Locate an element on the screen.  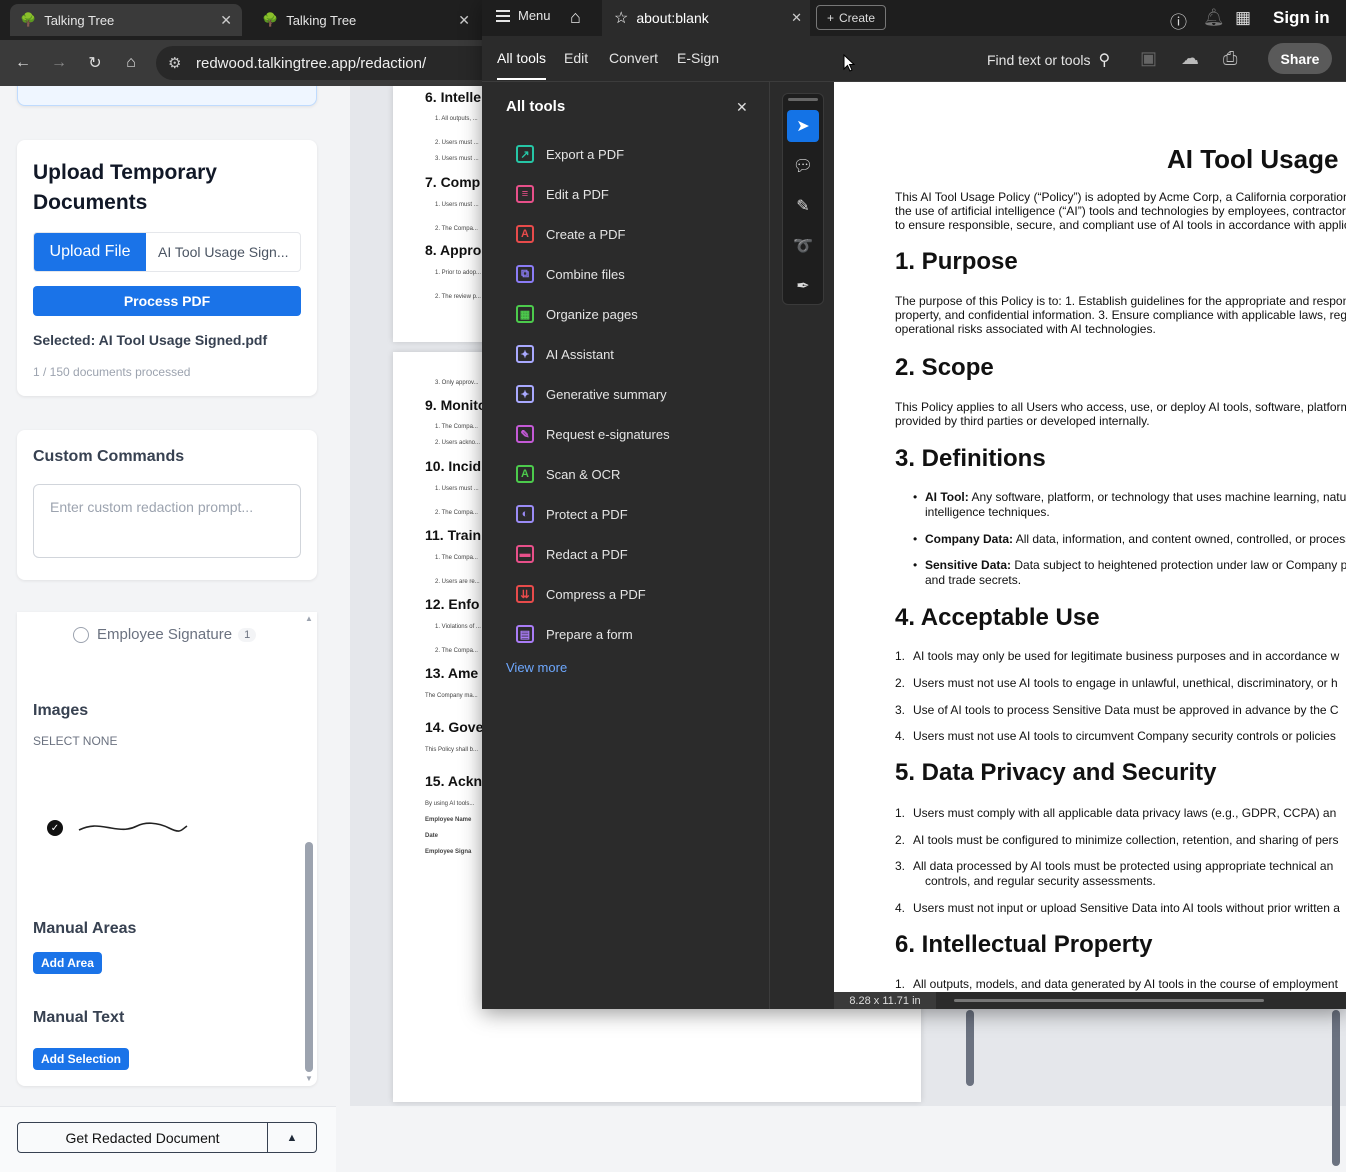
caret-up-icon: ▲ is located at coordinates (292, 1137).